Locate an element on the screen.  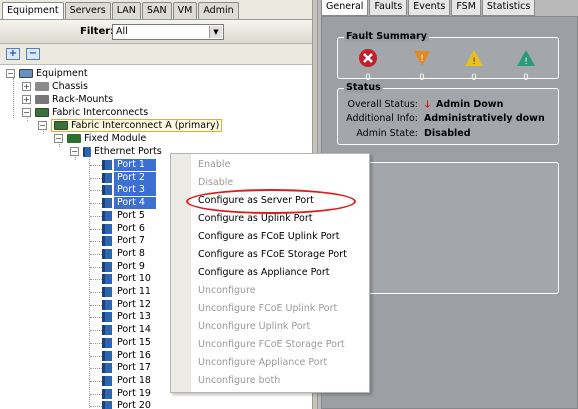
filter-select: All ▼ is located at coordinates (168, 32).